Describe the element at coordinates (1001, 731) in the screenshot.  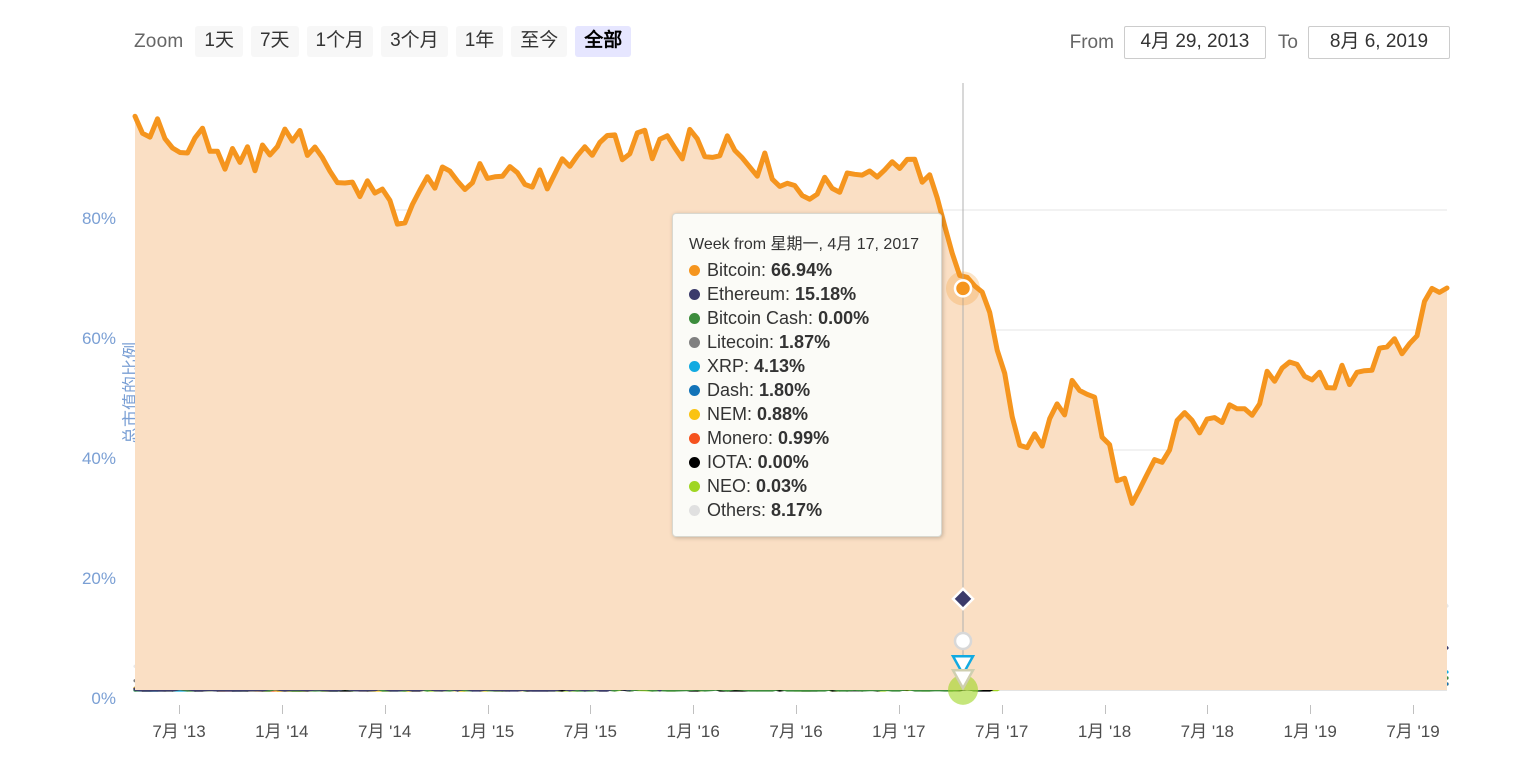
I see `x-axis-tick-label: 7月 '17` at that location.